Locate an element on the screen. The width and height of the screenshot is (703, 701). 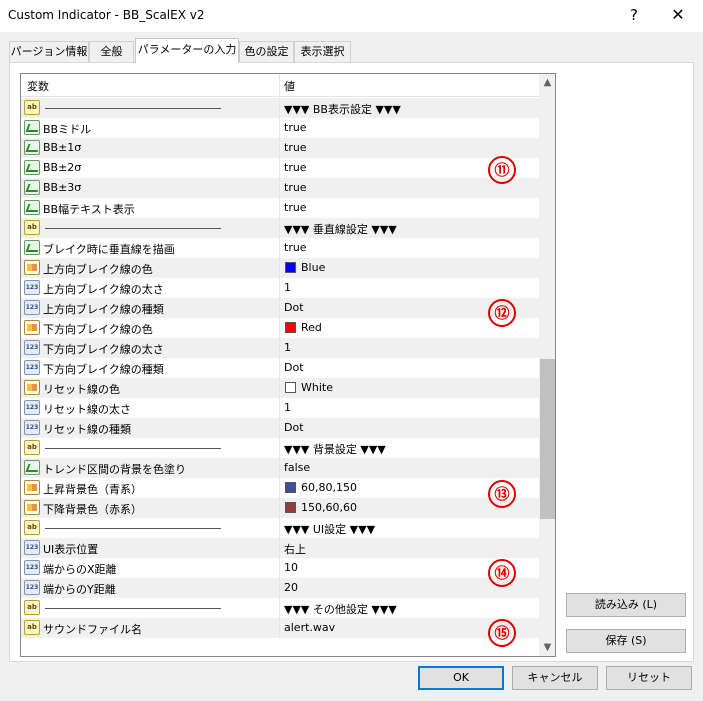
parameter-row: BB±3σ true is located at coordinates (280, 188).